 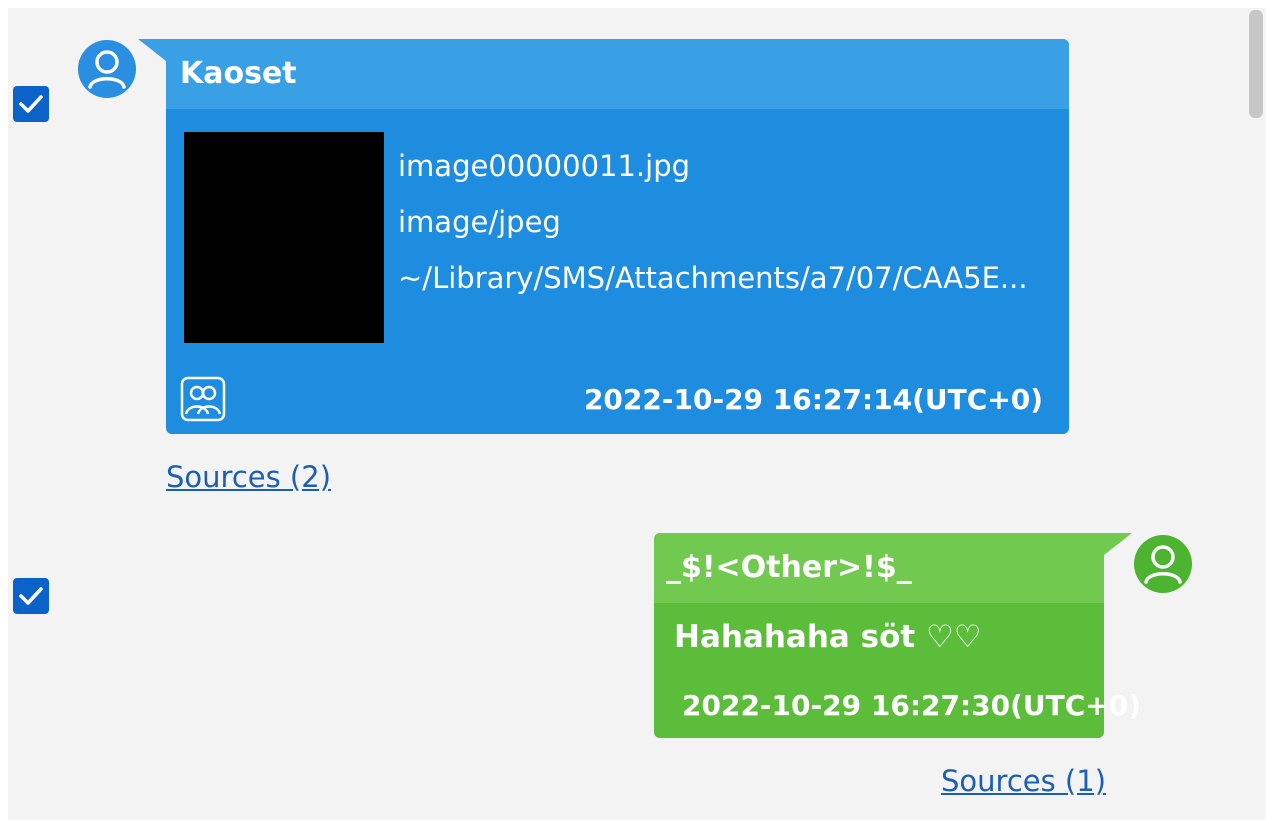 What do you see at coordinates (813, 399) in the screenshot?
I see `message-timestamp: 2022-10-29 16:27:14(UTC+0)` at bounding box center [813, 399].